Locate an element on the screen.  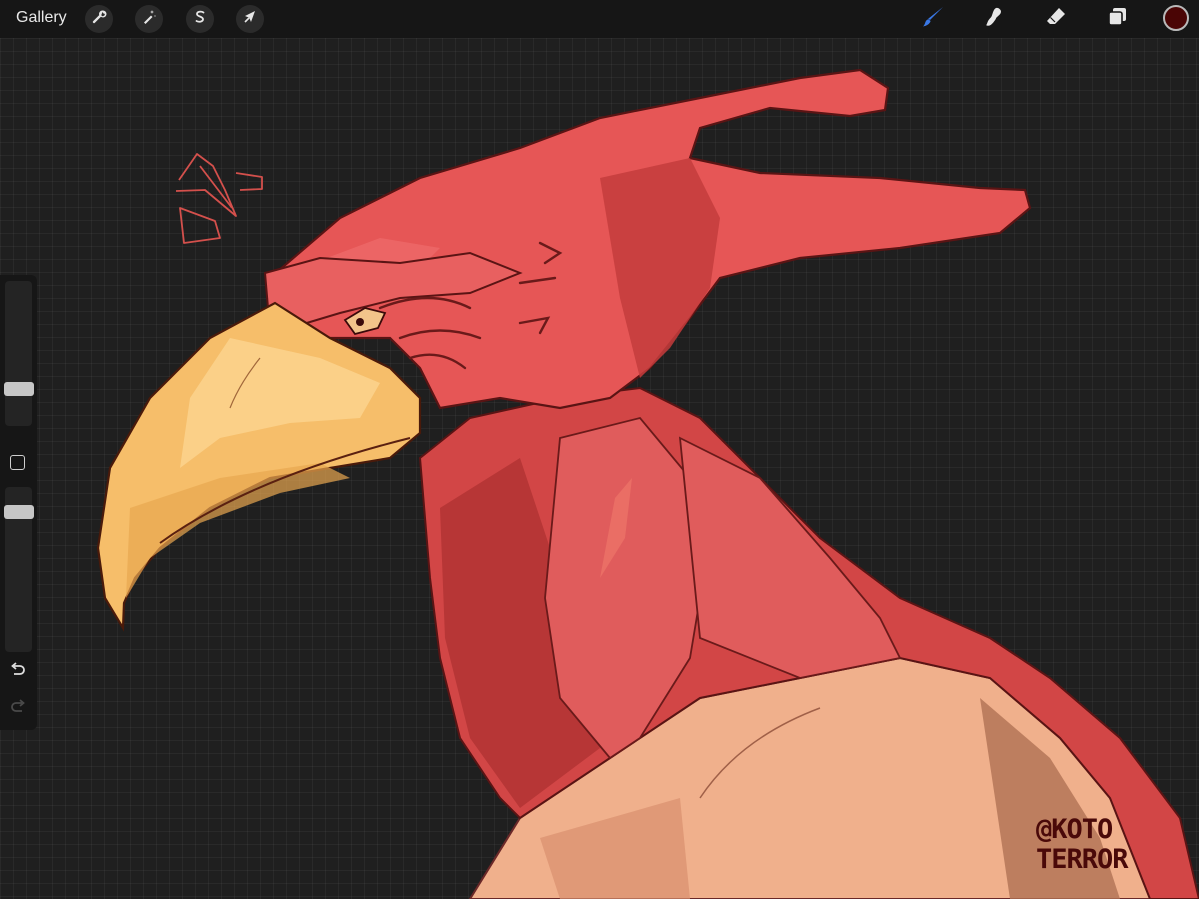
eraser-icon is located at coordinates (1056, 19).